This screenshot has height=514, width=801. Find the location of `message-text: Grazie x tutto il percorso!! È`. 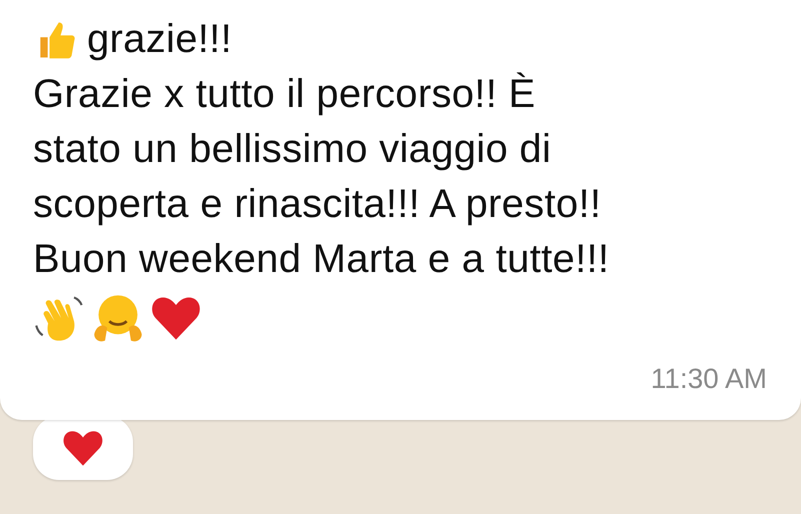

message-text: Grazie x tutto il percorso!! È is located at coordinates (284, 94).